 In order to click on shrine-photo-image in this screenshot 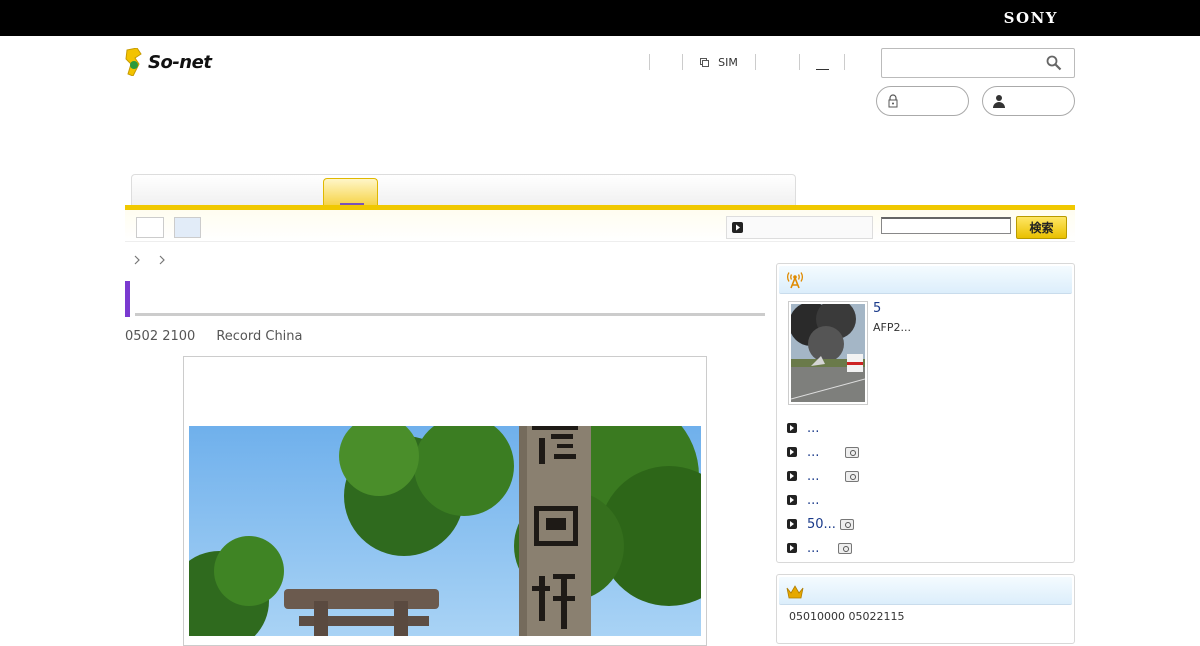, I will do `click(445, 531)`.